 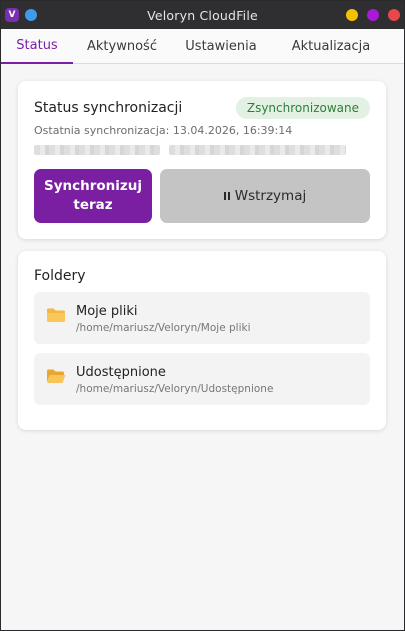 What do you see at coordinates (221, 46) in the screenshot?
I see `tab-settings: Ustawienia` at bounding box center [221, 46].